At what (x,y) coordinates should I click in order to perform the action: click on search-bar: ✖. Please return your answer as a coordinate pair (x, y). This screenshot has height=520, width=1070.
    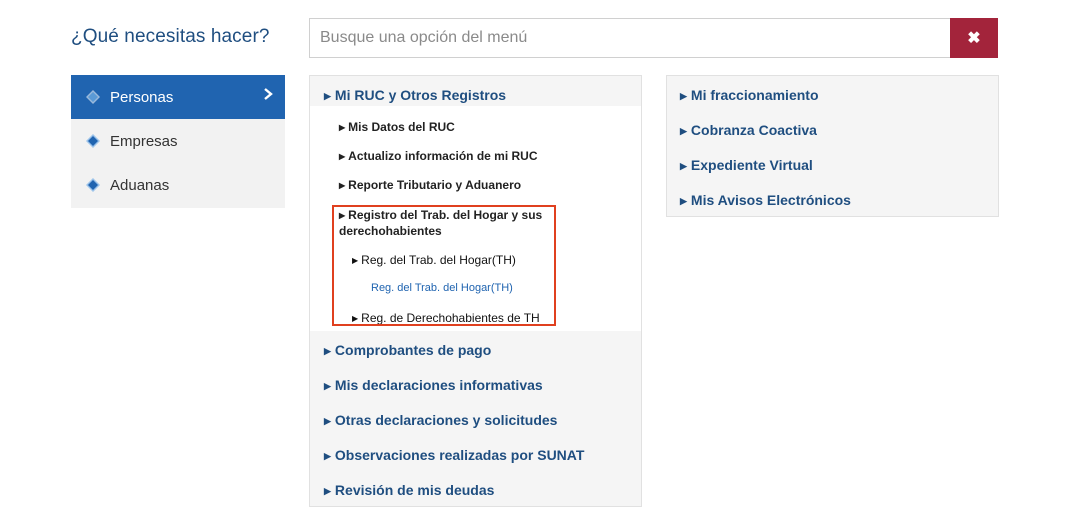
    Looking at the image, I should click on (653, 38).